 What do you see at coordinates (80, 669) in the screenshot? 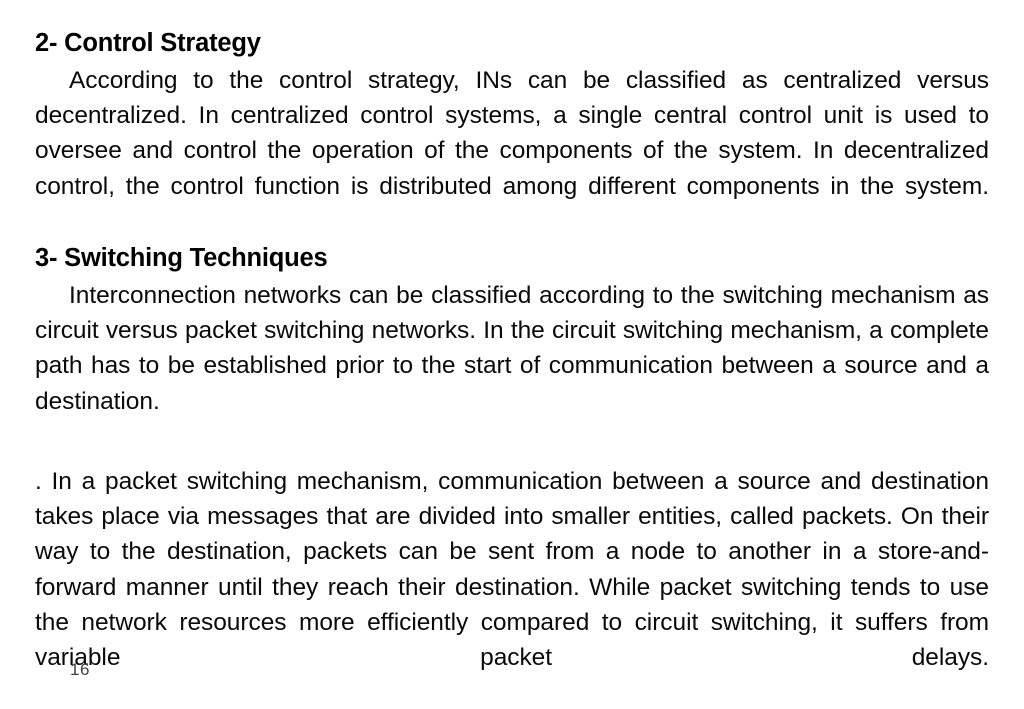
I see `page-number: 16` at bounding box center [80, 669].